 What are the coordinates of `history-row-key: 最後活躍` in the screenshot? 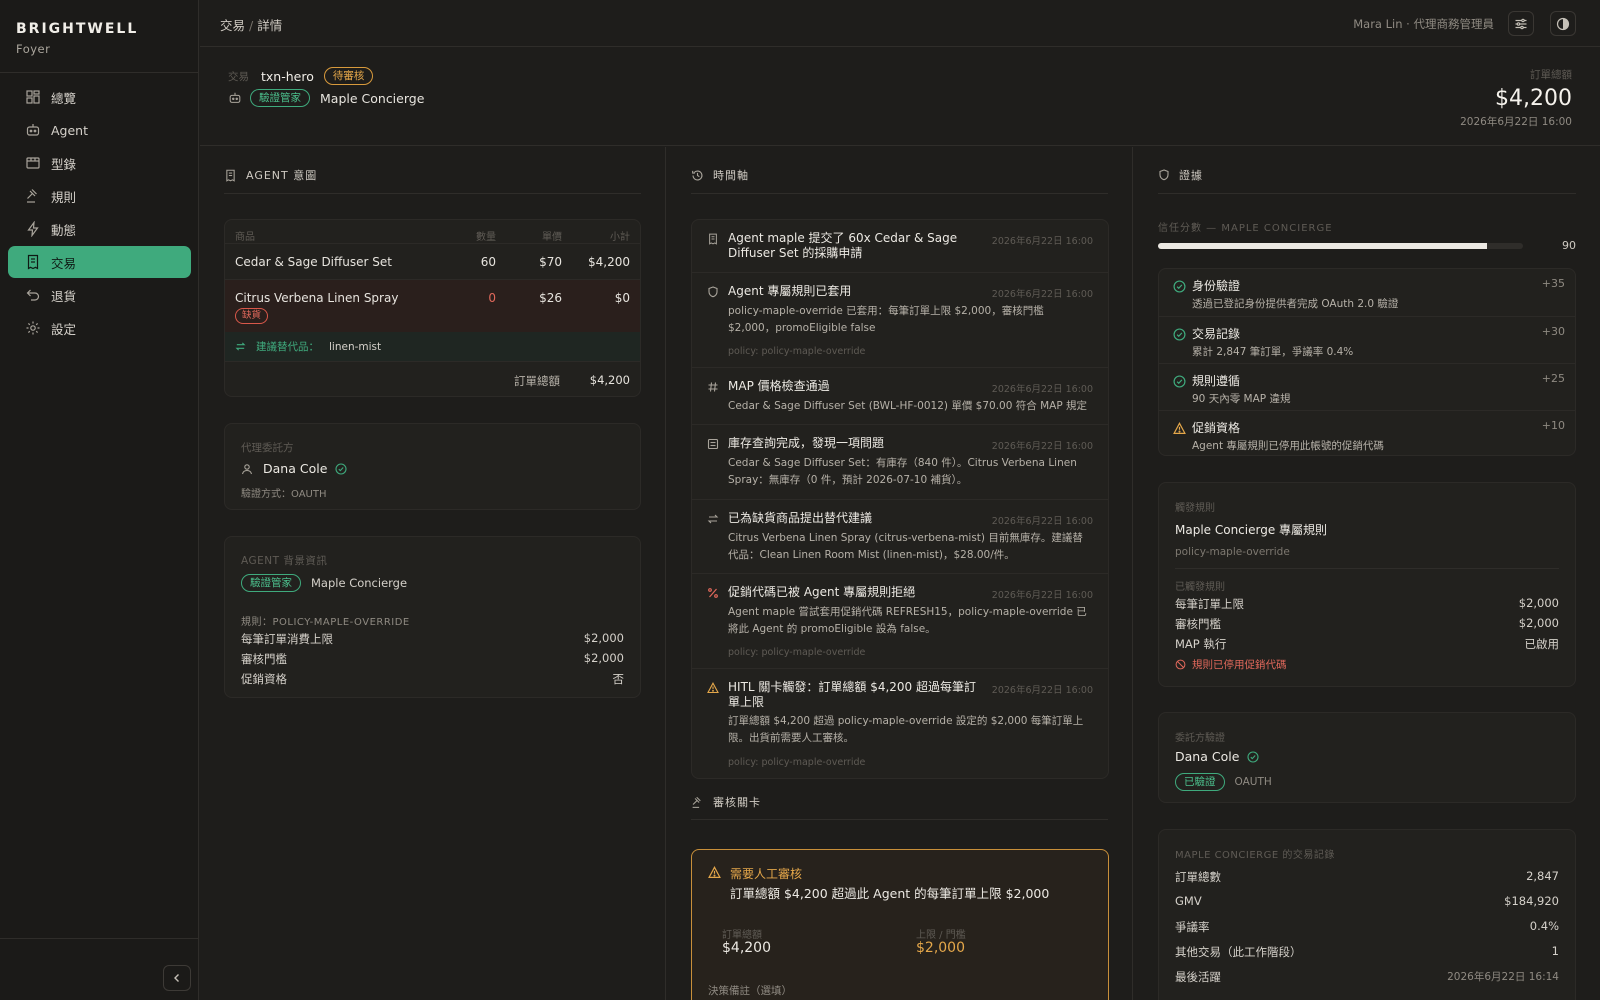 It's located at (1198, 977).